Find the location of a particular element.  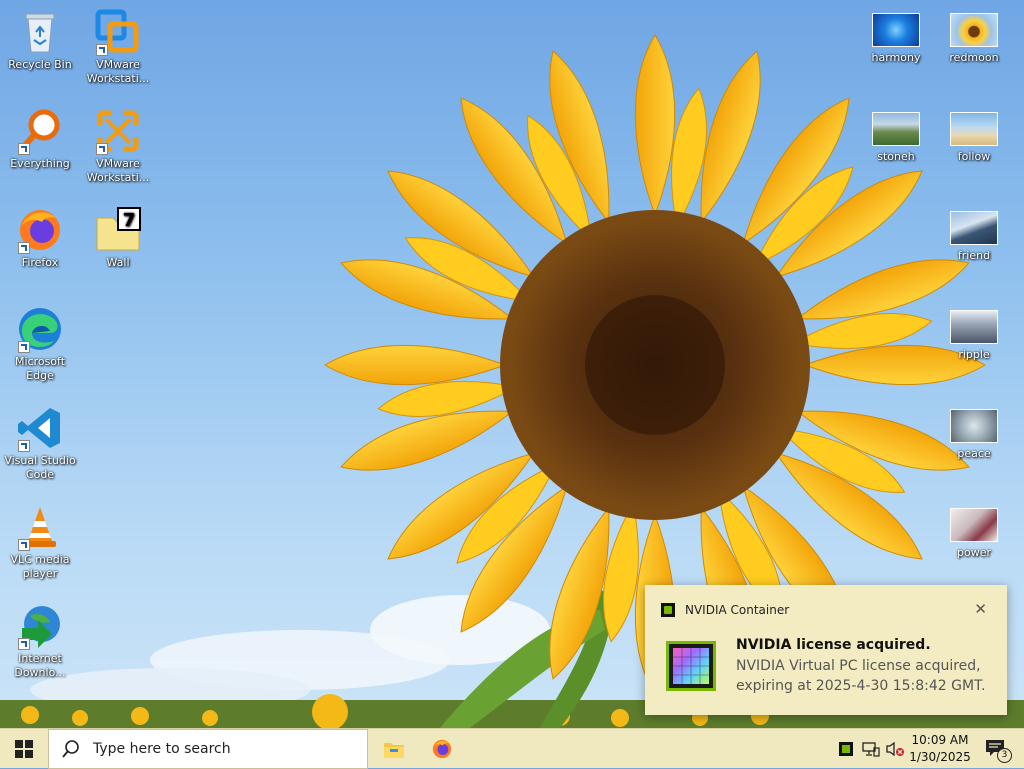

volume-muted-icon is located at coordinates (895, 749).